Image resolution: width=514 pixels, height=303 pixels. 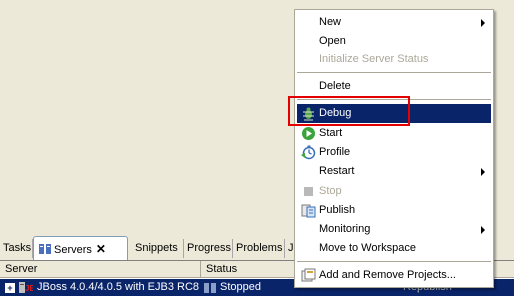 What do you see at coordinates (100, 269) in the screenshot?
I see `column-header-server: Server` at bounding box center [100, 269].